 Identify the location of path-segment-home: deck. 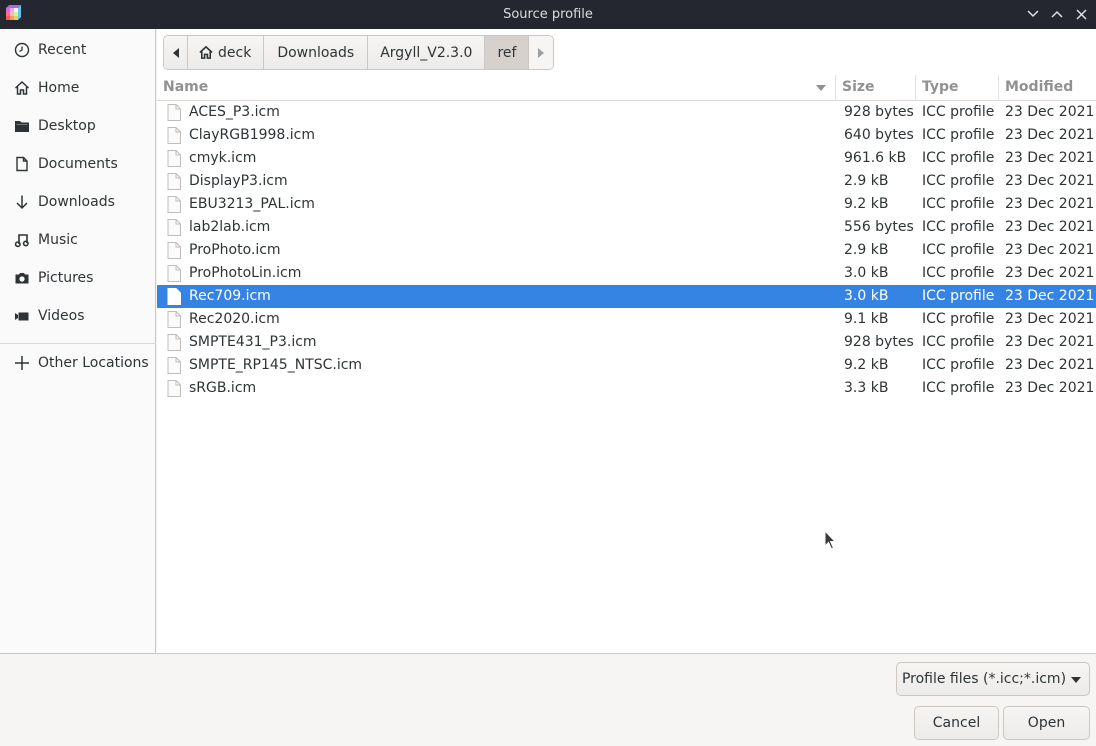
(226, 52).